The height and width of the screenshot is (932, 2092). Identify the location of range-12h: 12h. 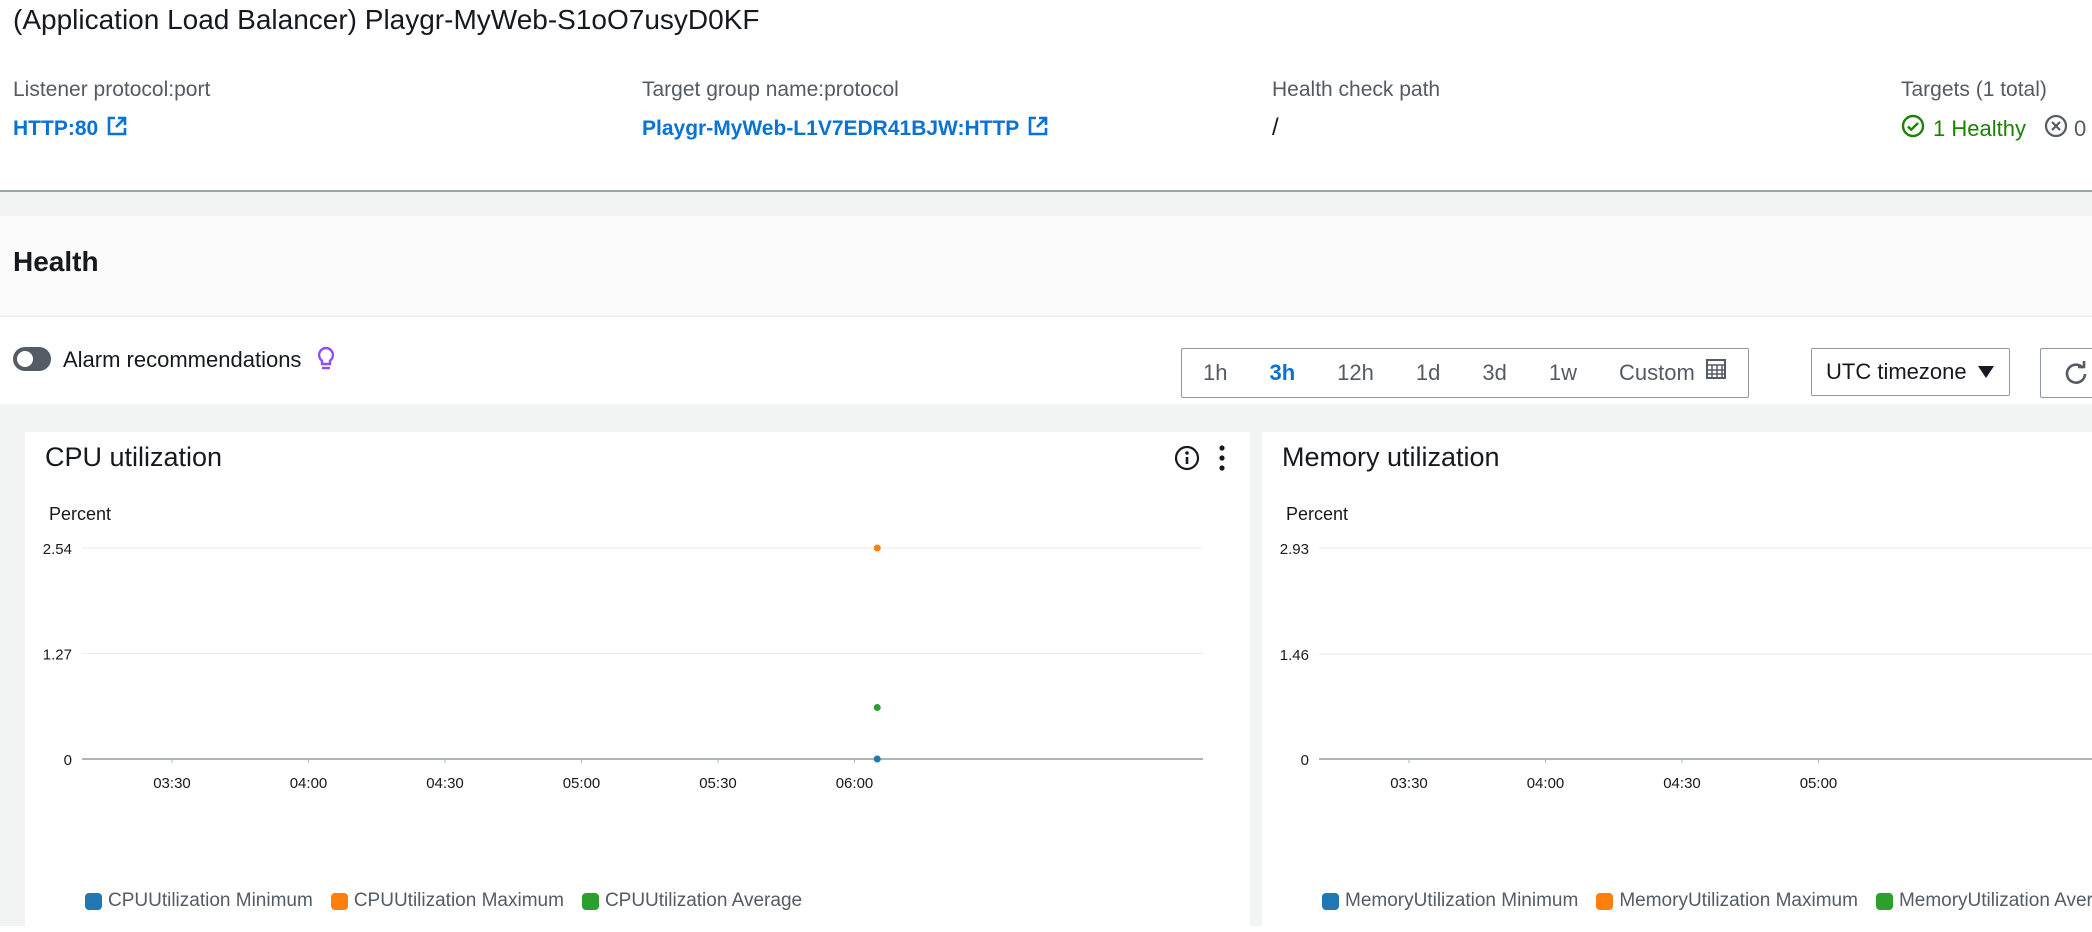
(1355, 373).